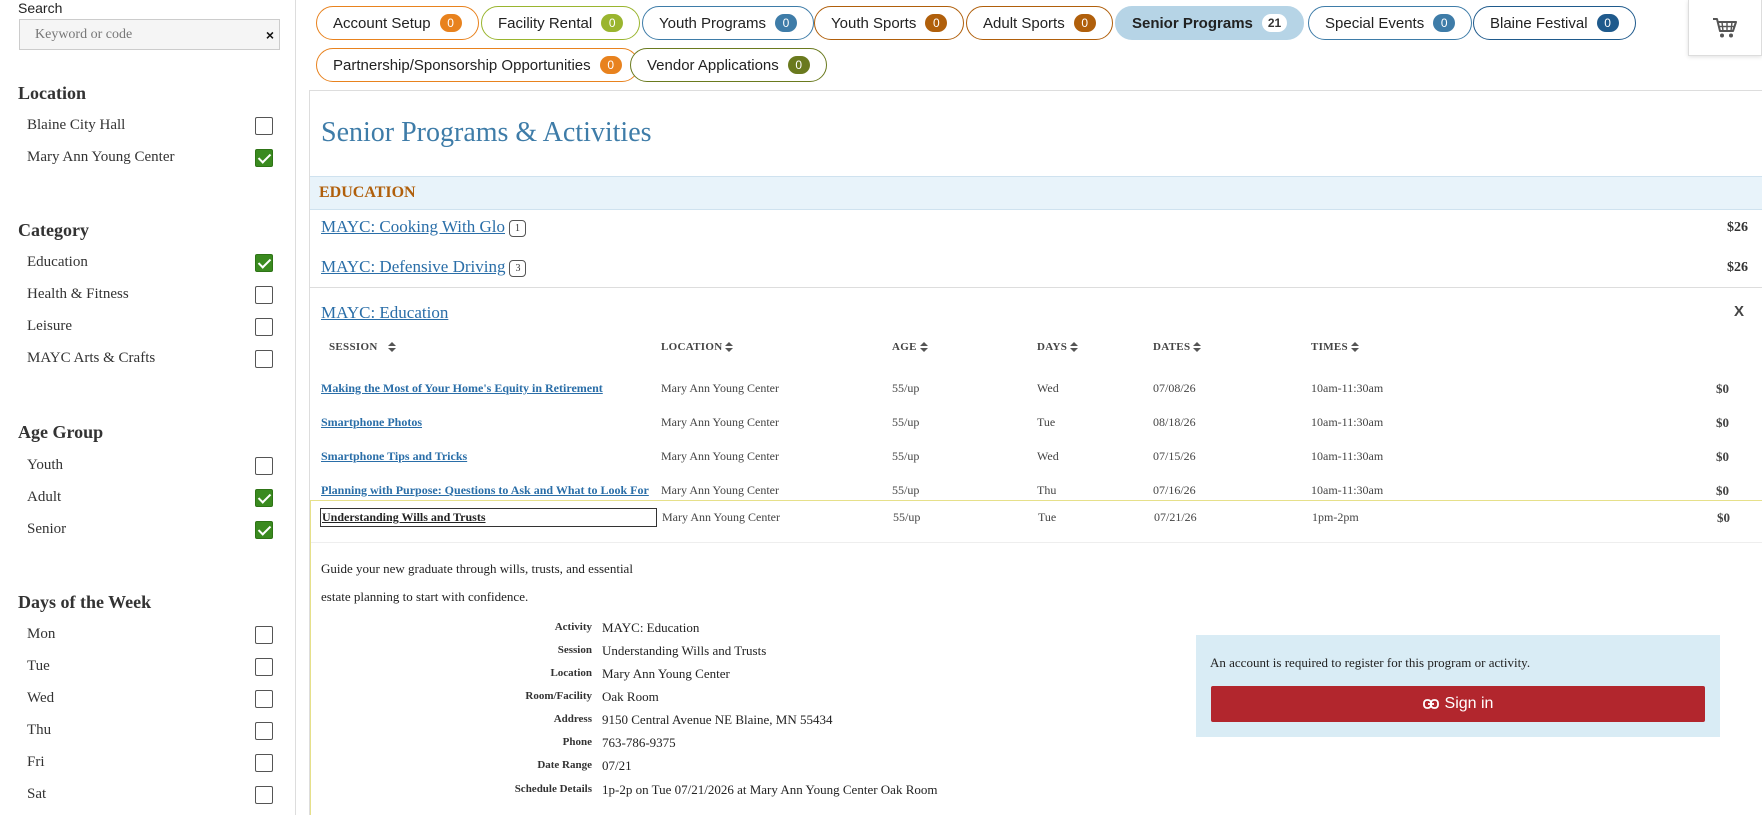 The height and width of the screenshot is (815, 1762). Describe the element at coordinates (561, 23) in the screenshot. I see `tab-facility-rental: Facility Rental 0` at that location.